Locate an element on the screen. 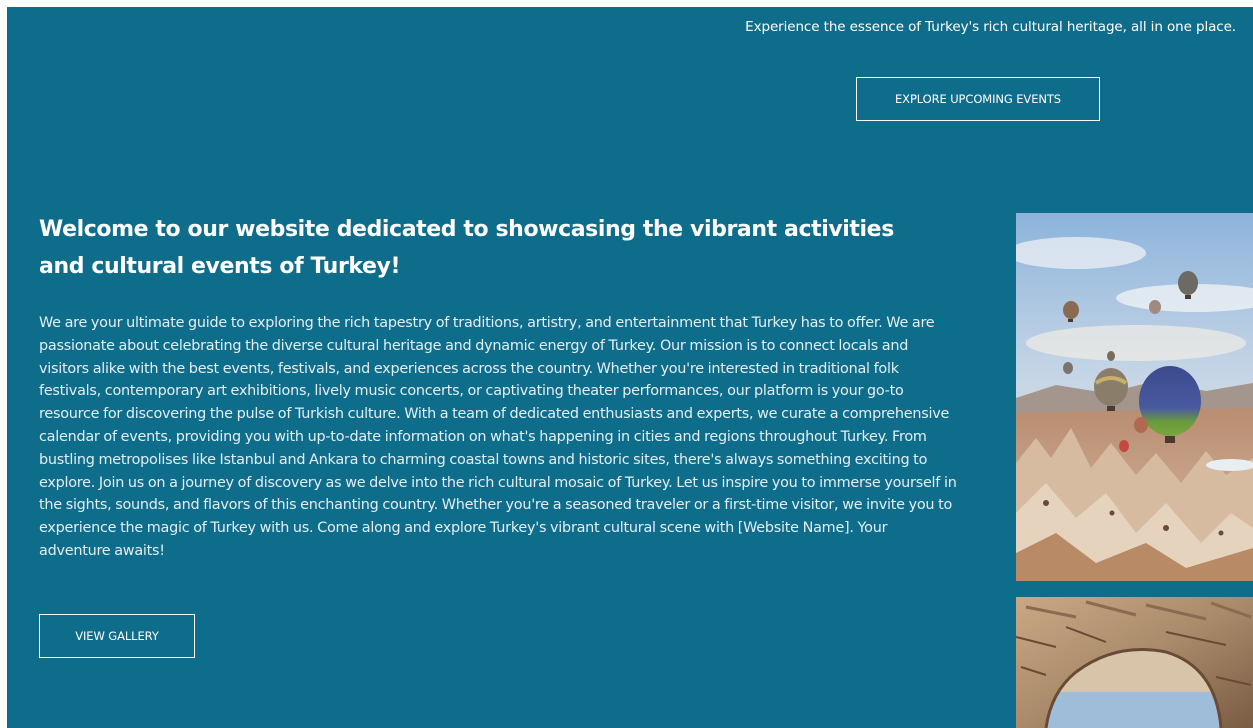  explore-upcoming-events-button: EXPLORE UPCOMING EVENTS is located at coordinates (978, 99).